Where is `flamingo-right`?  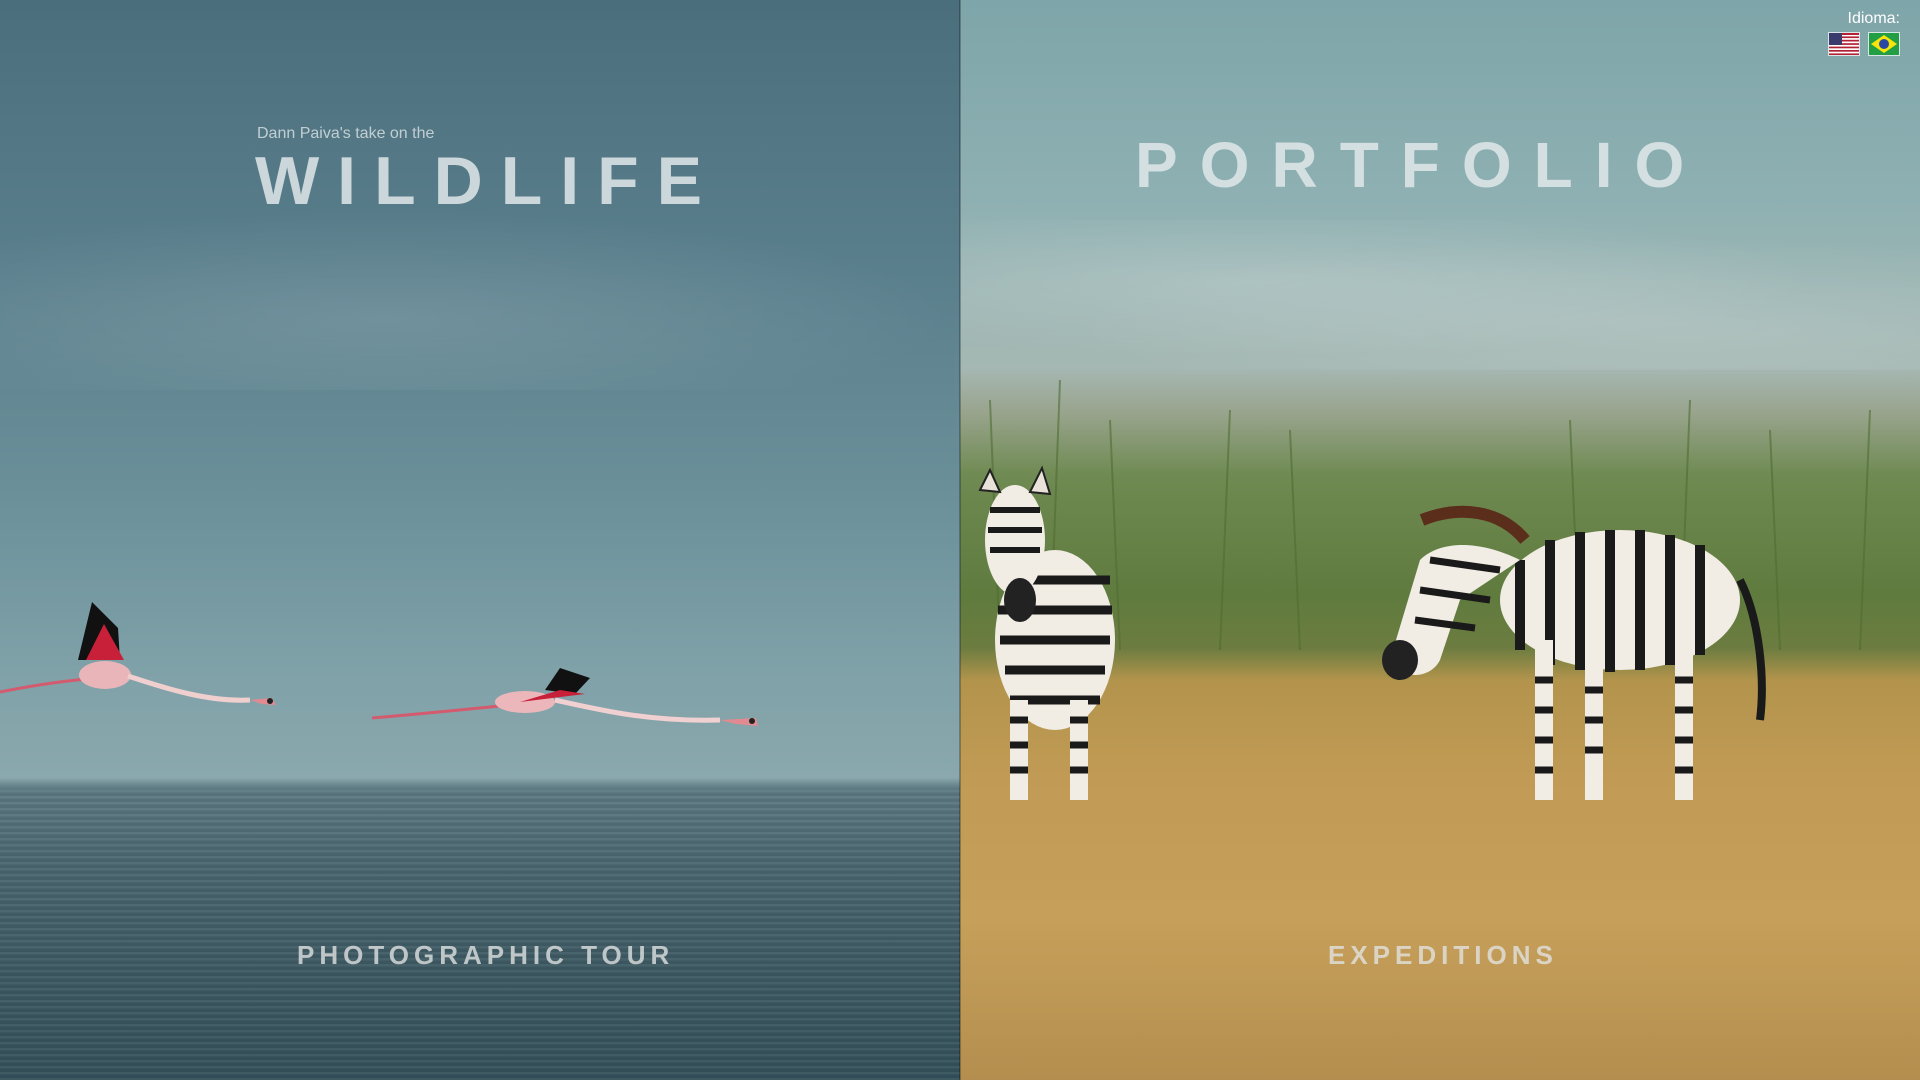
flamingo-right is located at coordinates (564, 697).